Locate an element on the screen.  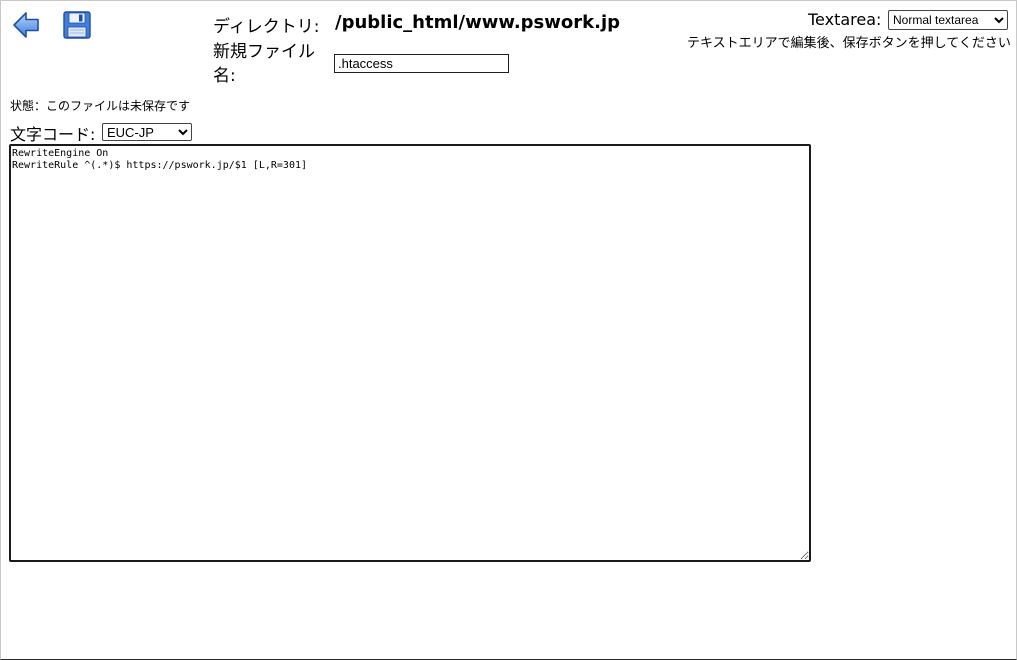
file-name-input is located at coordinates (421, 63).